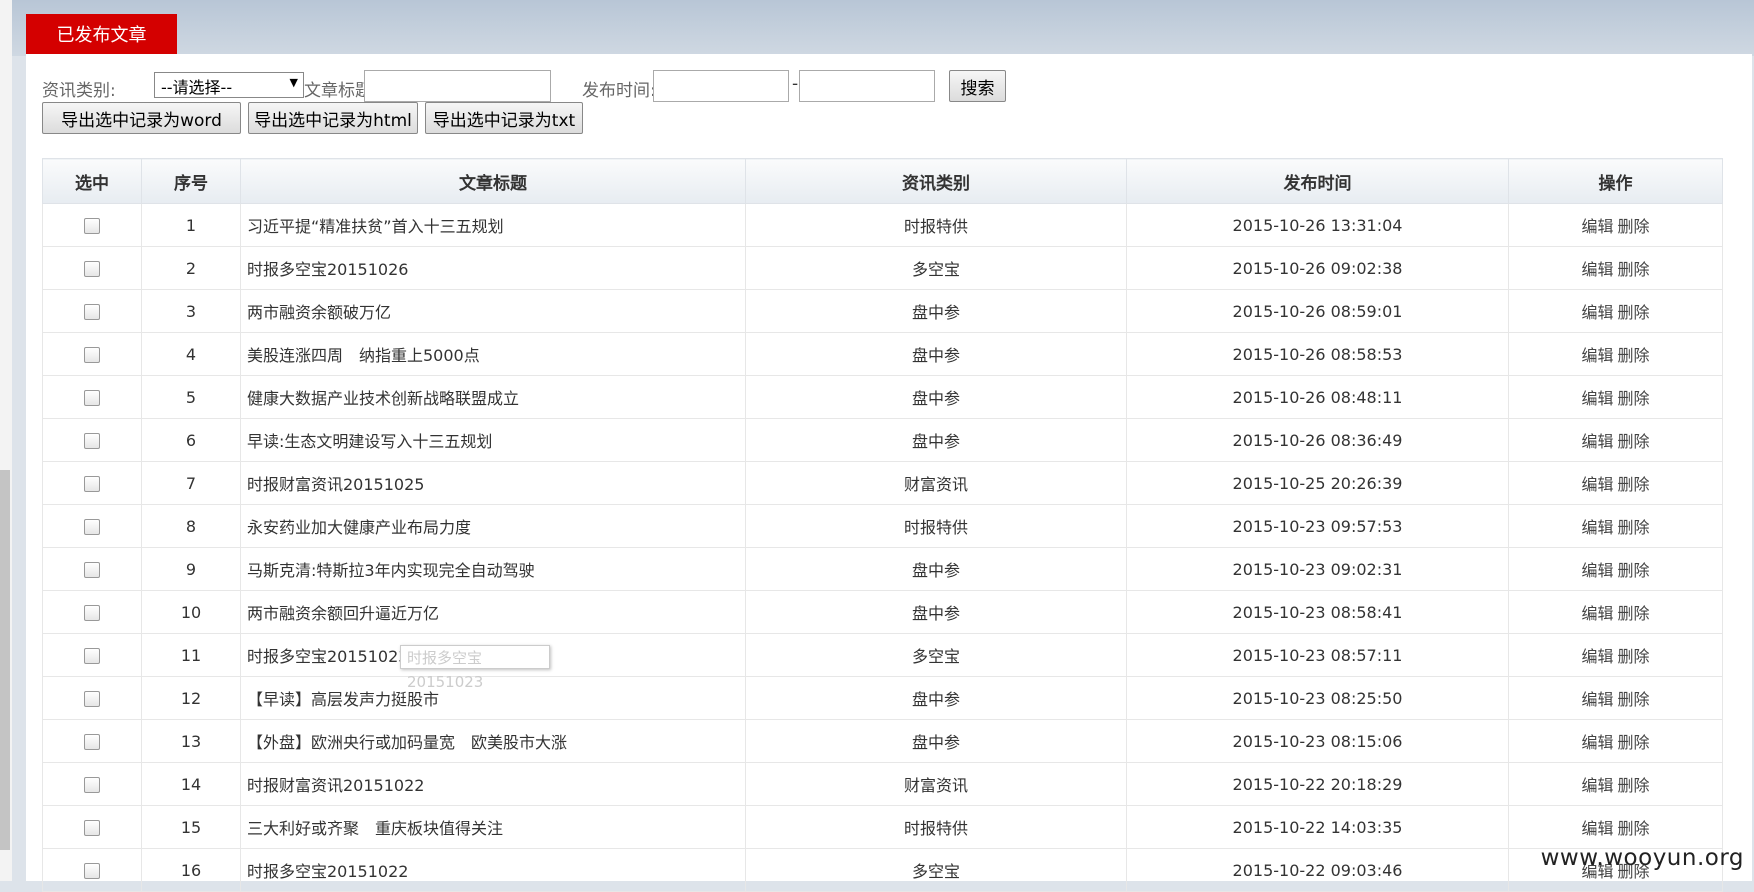 This screenshot has height=892, width=1754. I want to click on row-time: 2015-10-26 08:48:11, so click(1317, 397).